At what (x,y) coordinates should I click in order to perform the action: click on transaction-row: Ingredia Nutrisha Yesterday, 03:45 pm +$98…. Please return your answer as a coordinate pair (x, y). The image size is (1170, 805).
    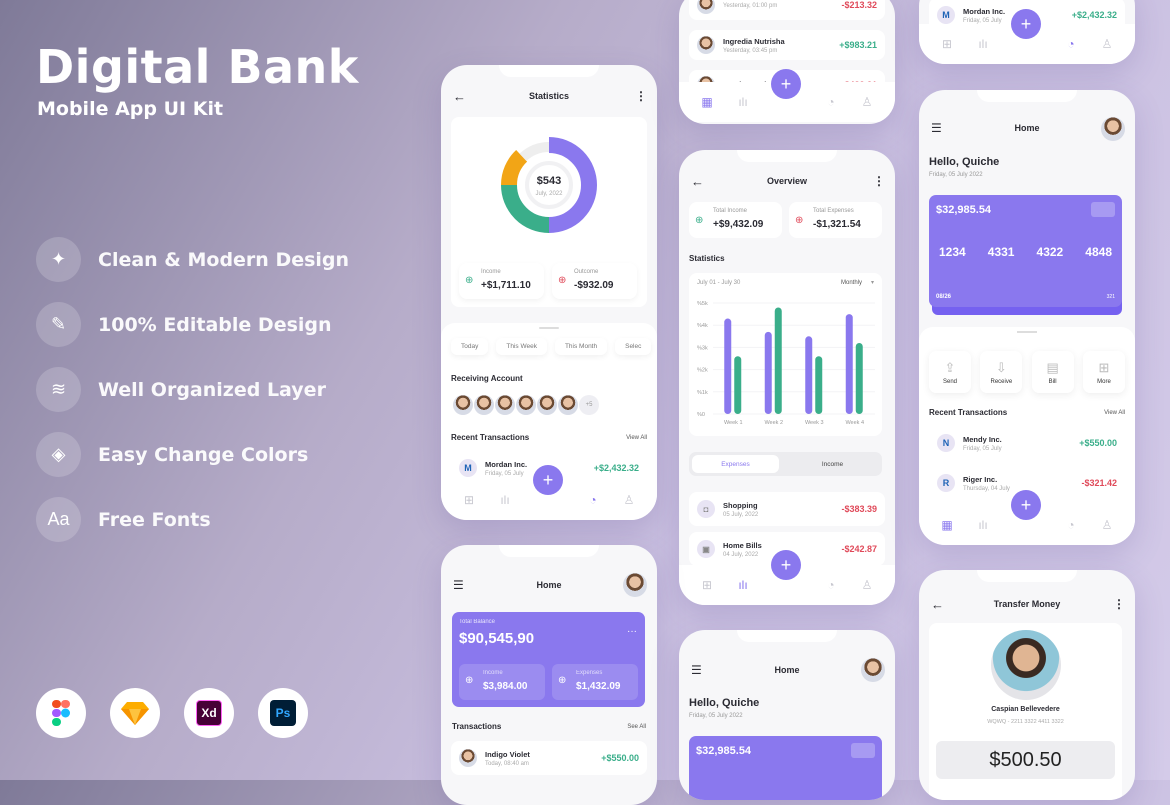
    Looking at the image, I should click on (787, 45).